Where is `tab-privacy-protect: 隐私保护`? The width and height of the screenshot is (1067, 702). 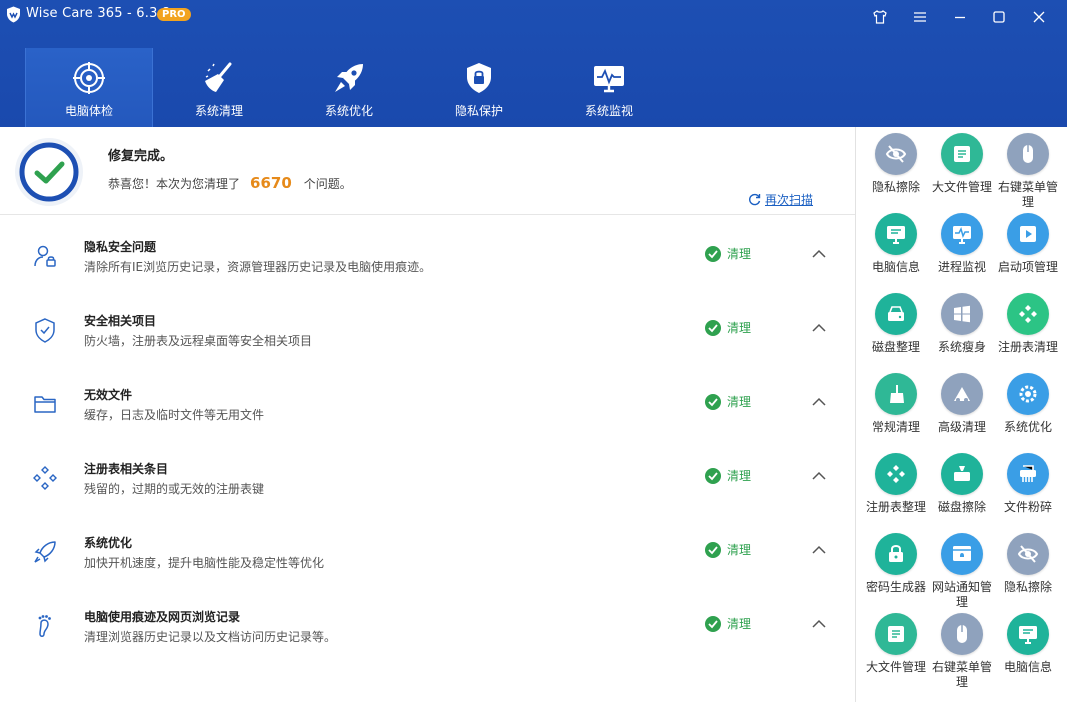
tab-privacy-protect: 隐私保护 is located at coordinates (479, 87).